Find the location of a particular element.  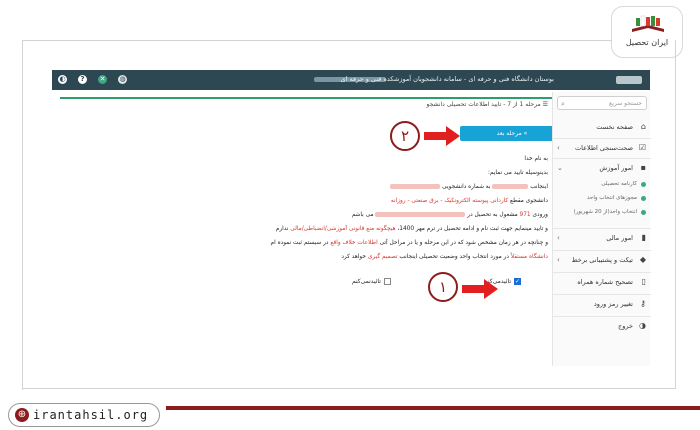

wallet-icon: ▮ is located at coordinates (643, 237).